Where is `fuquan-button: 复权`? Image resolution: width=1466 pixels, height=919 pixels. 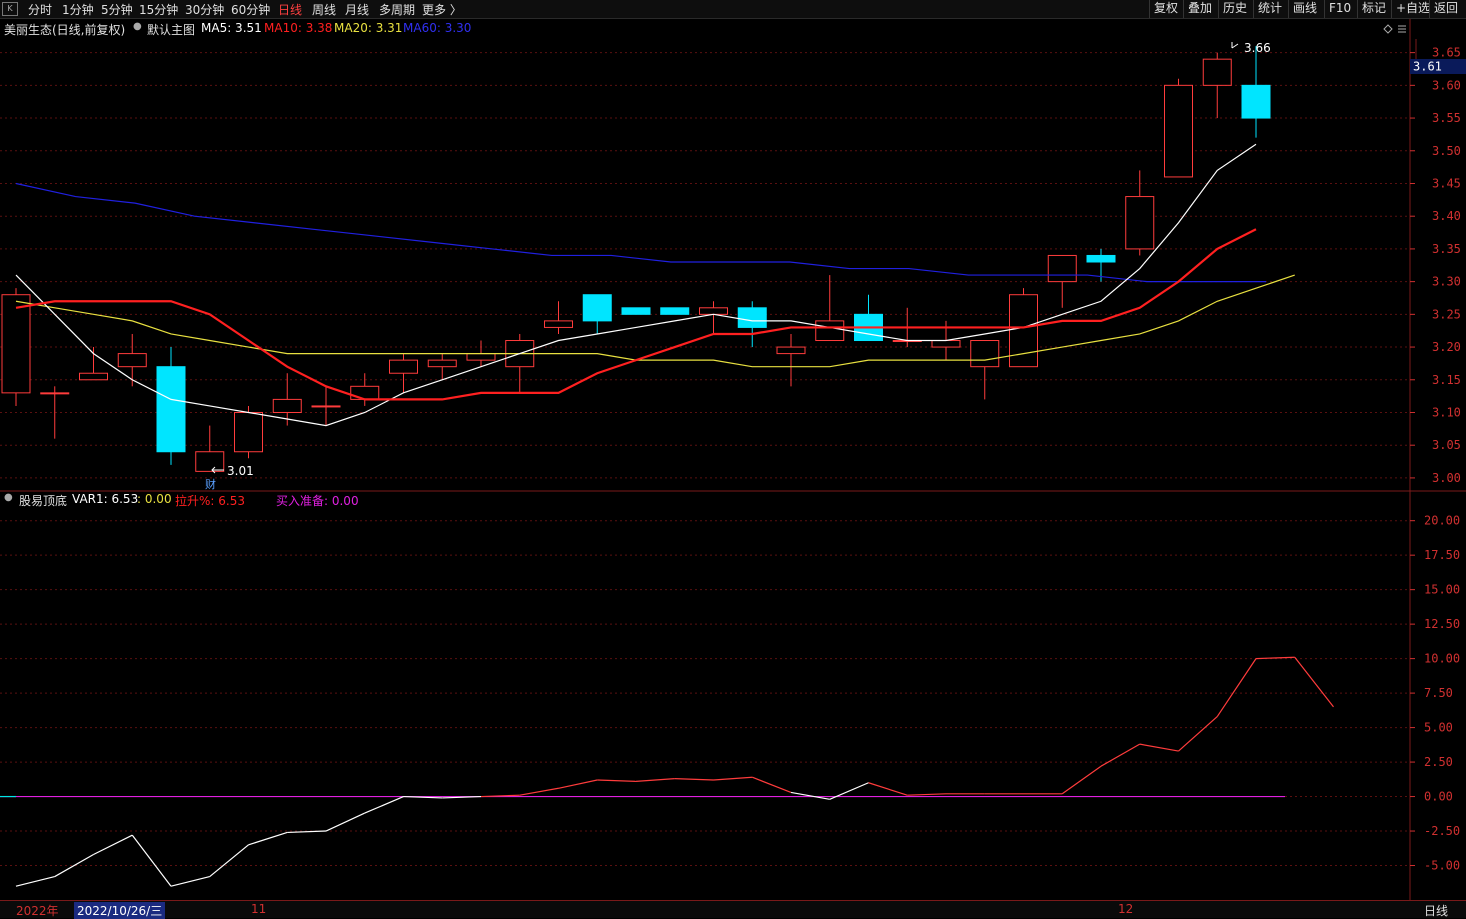
fuquan-button: 复权 is located at coordinates (1165, 9).